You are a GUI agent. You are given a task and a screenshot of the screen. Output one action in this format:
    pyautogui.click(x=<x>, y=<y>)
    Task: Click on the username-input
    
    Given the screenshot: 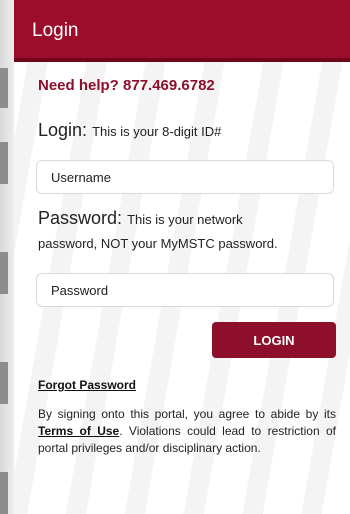 What is the action you would take?
    pyautogui.click(x=185, y=177)
    